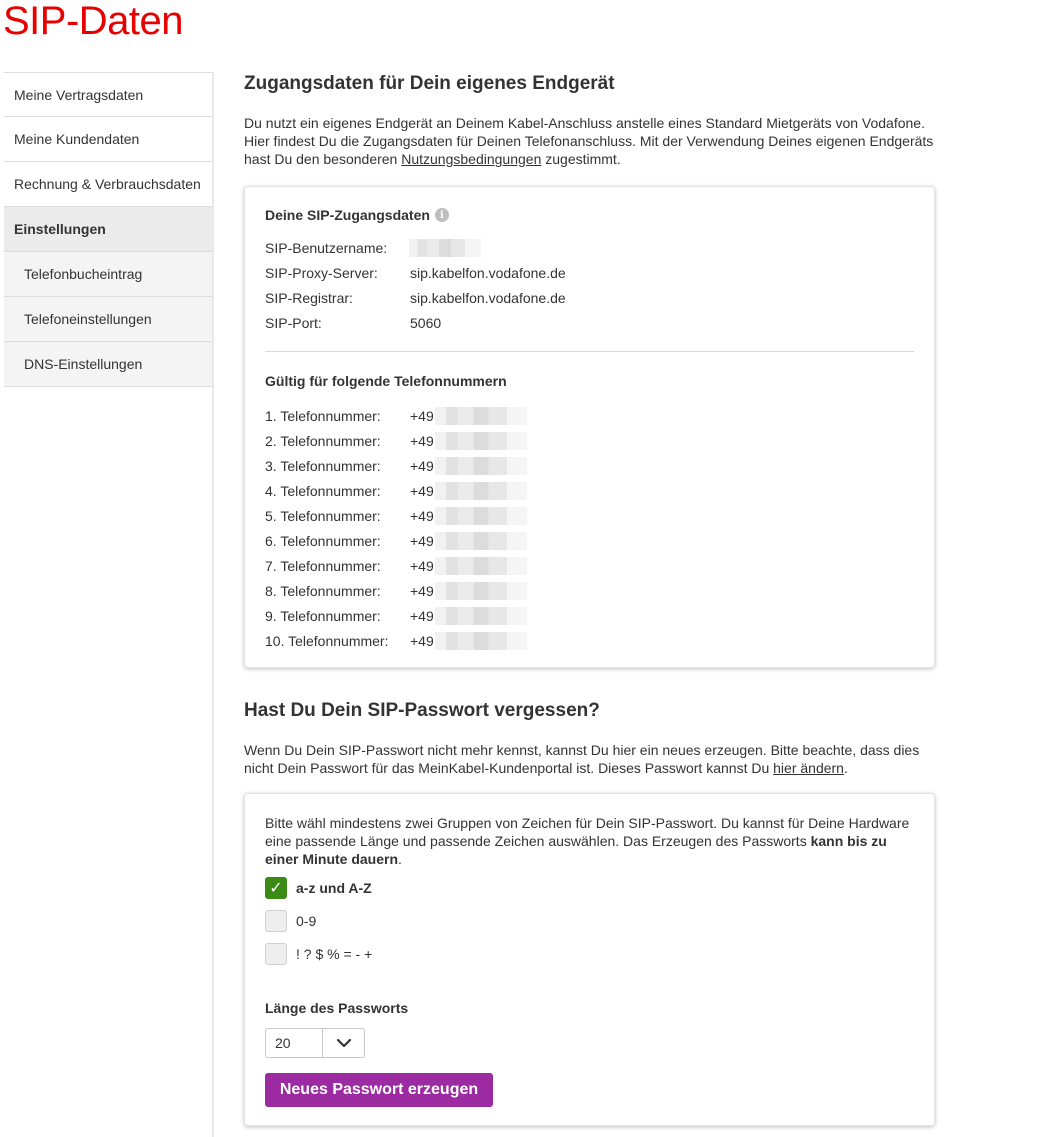 Image resolution: width=1054 pixels, height=1137 pixels. What do you see at coordinates (589, 540) in the screenshot?
I see `phone-number-row: 6. Telefonnummer: +49` at bounding box center [589, 540].